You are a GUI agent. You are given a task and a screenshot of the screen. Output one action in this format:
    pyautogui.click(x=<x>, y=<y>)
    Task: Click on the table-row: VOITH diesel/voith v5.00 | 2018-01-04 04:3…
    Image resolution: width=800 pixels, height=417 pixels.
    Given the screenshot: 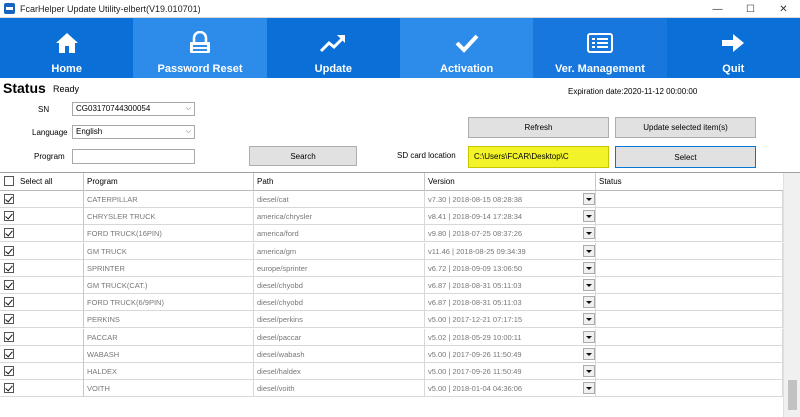 What is the action you would take?
    pyautogui.click(x=391, y=389)
    